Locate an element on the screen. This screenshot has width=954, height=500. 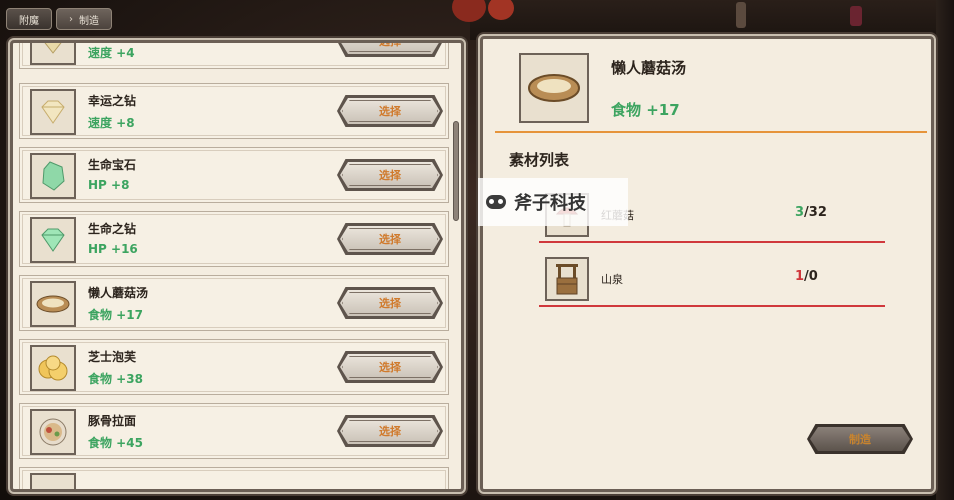
tab-bar: 附魔 › 制造 is located at coordinates (59, 19).